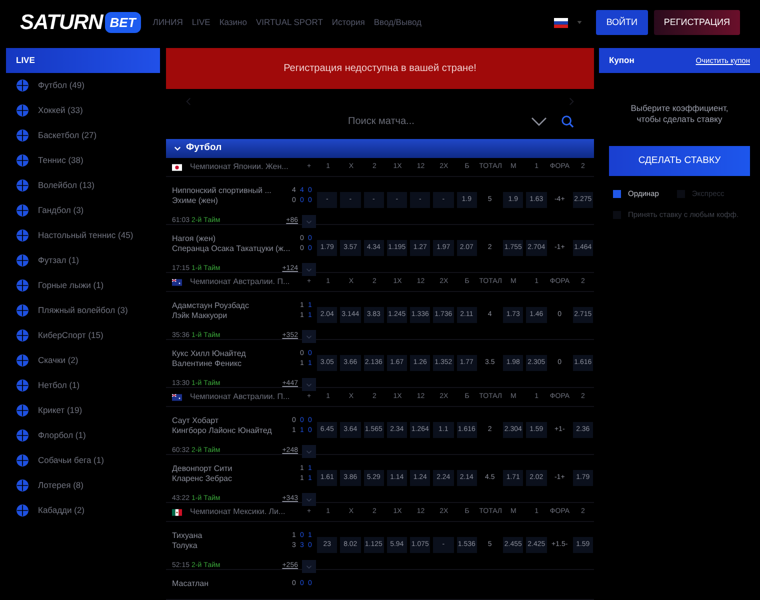 This screenshot has height=600, width=760. I want to click on sport-link: Теннис (38), so click(61, 160).